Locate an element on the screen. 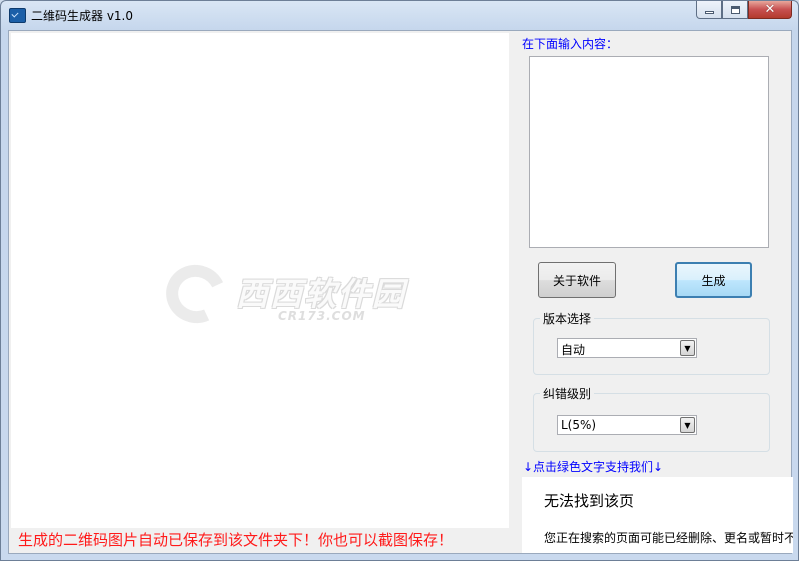 This screenshot has width=799, height=561. status-message: 生成的二维码图片自动已保存到该文件夹下！你也可以截图保存！ is located at coordinates (236, 540).